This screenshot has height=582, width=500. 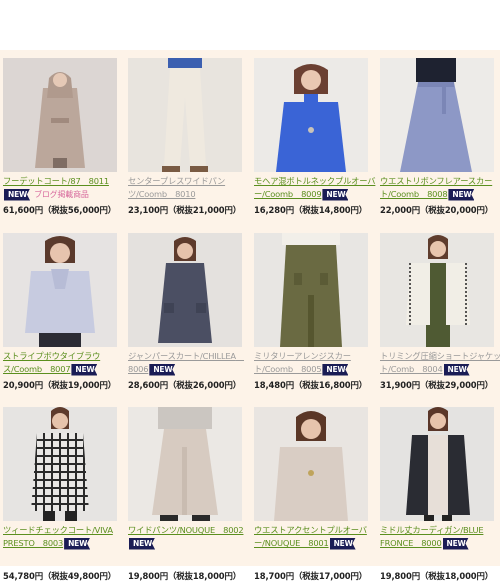 What do you see at coordinates (436, 187) in the screenshot?
I see `product-link: ウエストリボンフレアースカート/Coomb 8008` at bounding box center [436, 187].